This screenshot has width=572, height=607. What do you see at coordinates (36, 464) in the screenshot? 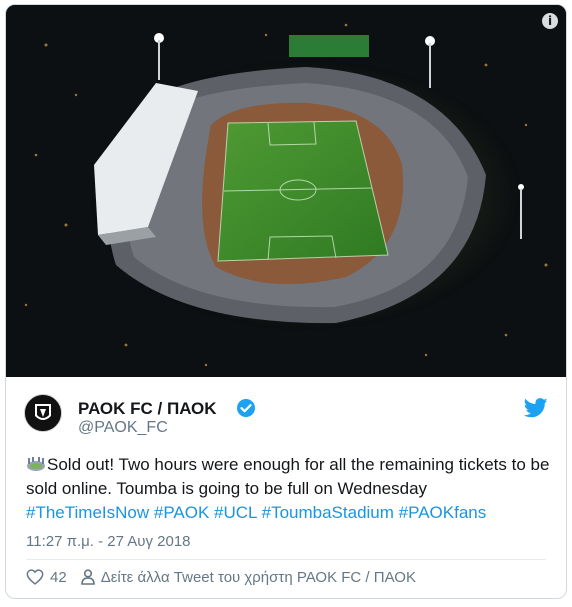
I see `stadium-emoji` at bounding box center [36, 464].